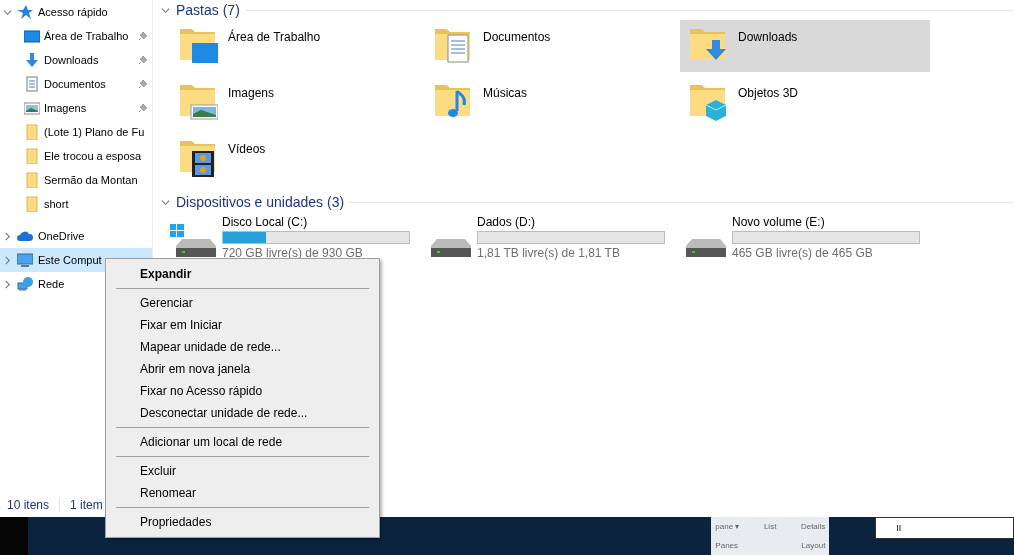  Describe the element at coordinates (76, 132) in the screenshot. I see `nav-item: (Lote 1) Plano de Fu` at that location.